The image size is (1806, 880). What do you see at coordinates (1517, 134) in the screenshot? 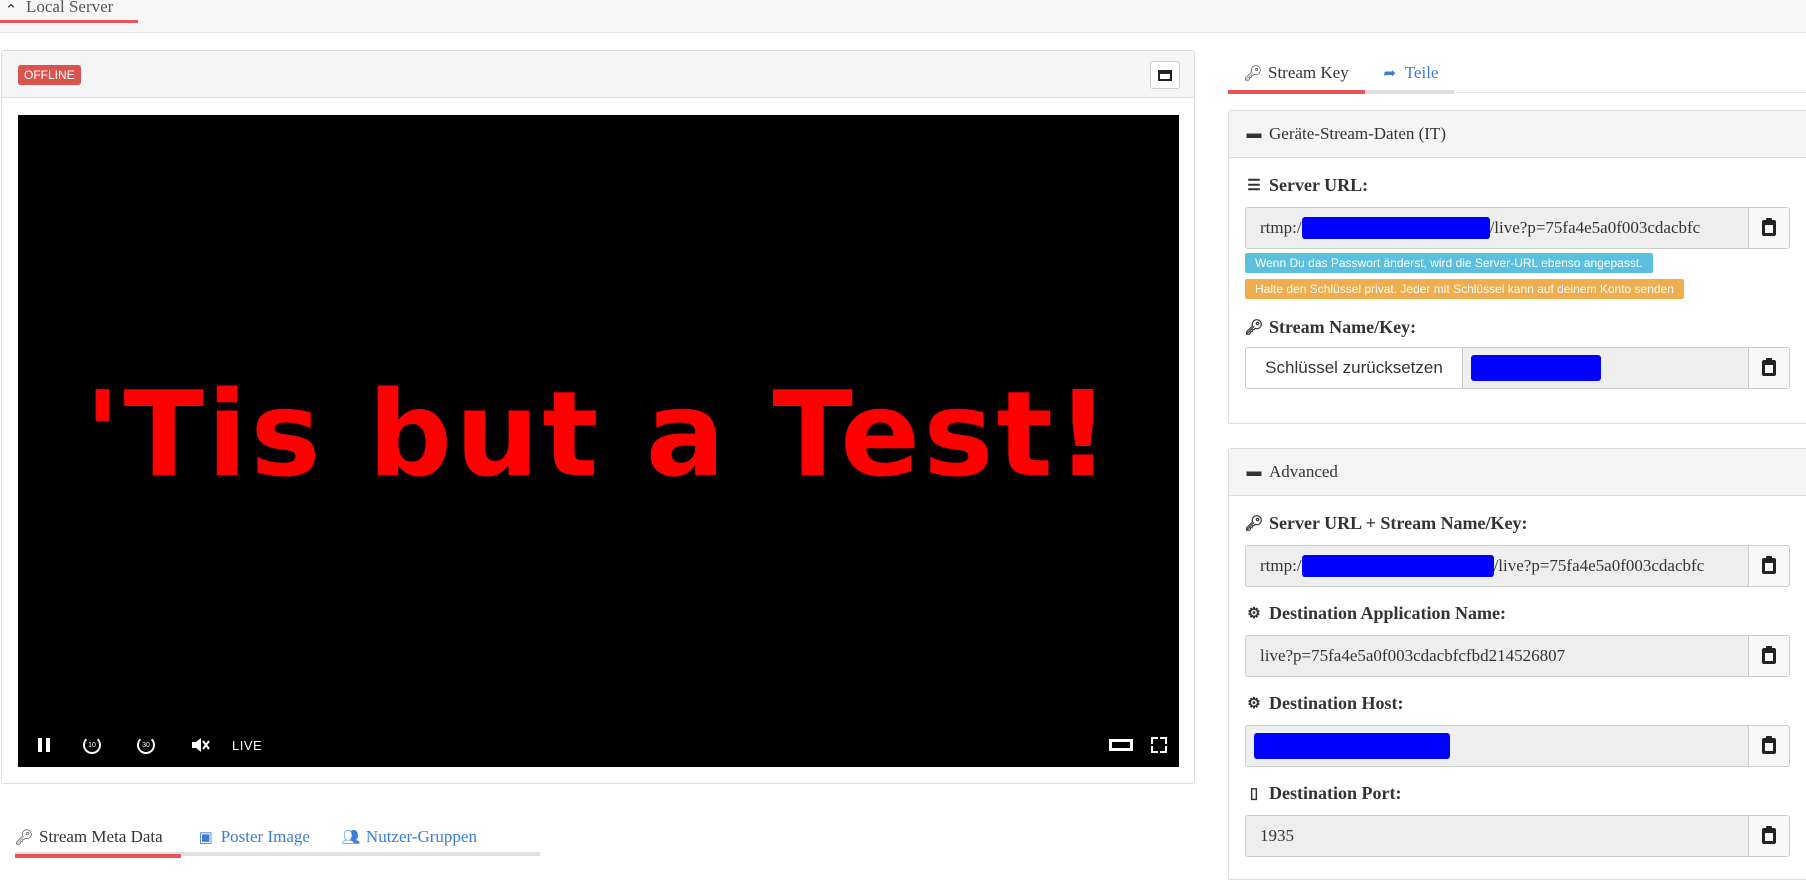
I see `device-stream-card-header: ▬ Geräte-Stream-Daten (IT)` at bounding box center [1517, 134].